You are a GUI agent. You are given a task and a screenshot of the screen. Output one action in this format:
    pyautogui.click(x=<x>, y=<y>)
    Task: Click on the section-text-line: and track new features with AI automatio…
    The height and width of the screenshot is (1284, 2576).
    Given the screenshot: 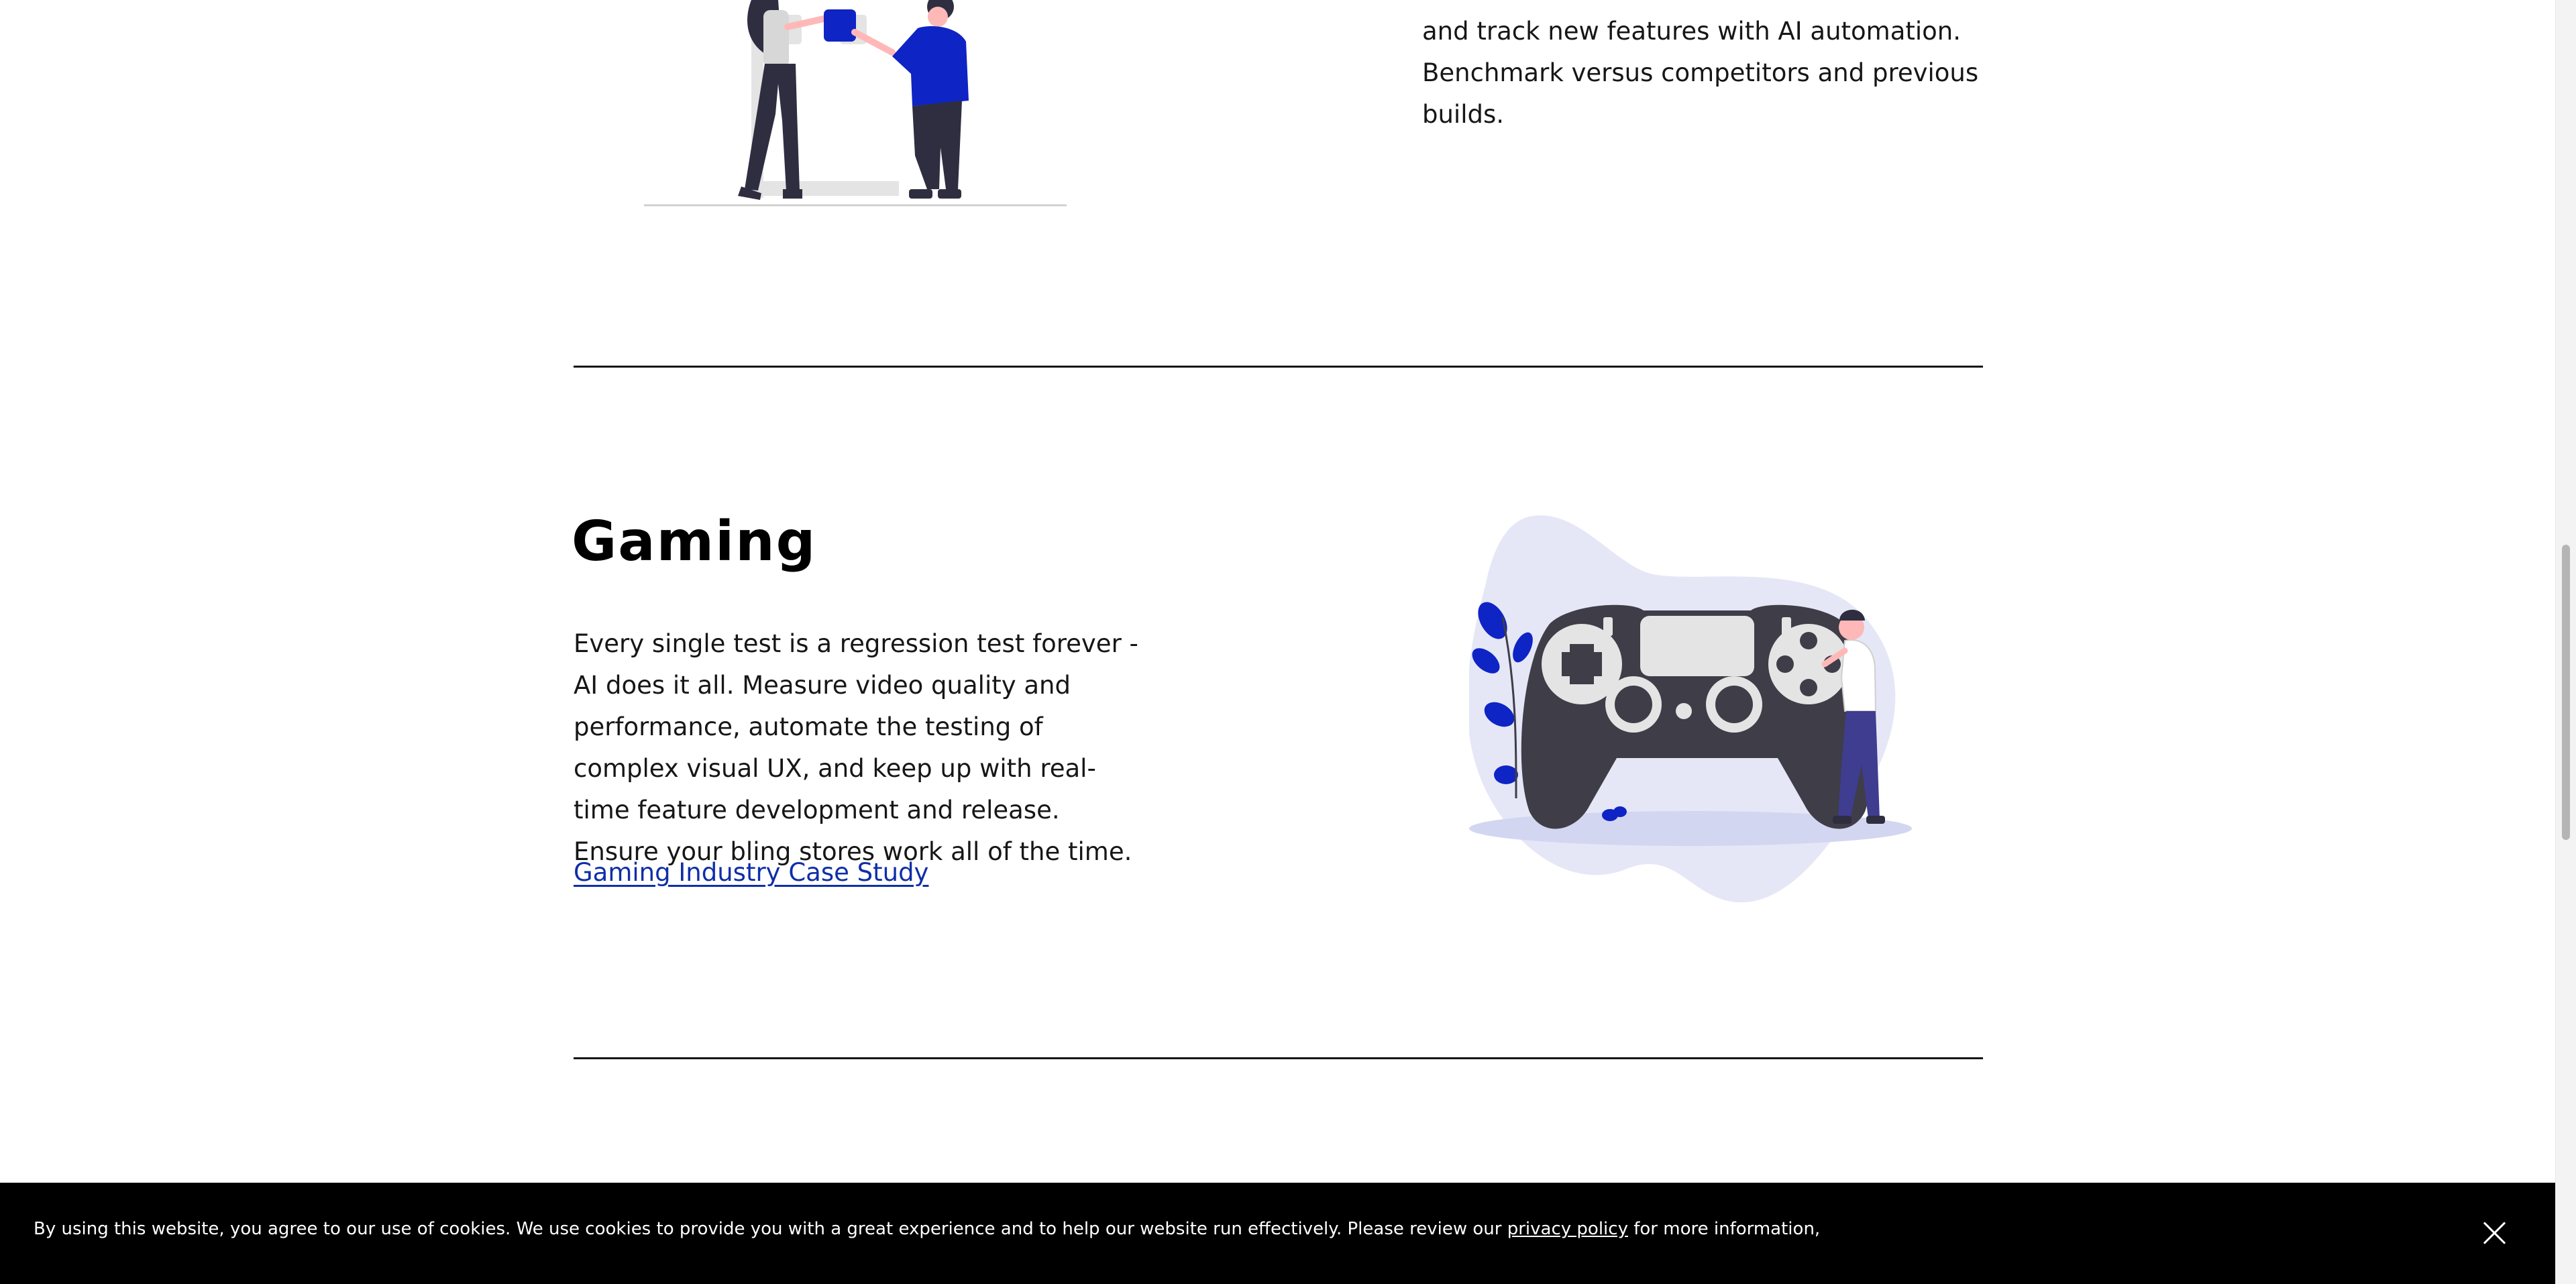 What is the action you would take?
    pyautogui.click(x=1692, y=32)
    